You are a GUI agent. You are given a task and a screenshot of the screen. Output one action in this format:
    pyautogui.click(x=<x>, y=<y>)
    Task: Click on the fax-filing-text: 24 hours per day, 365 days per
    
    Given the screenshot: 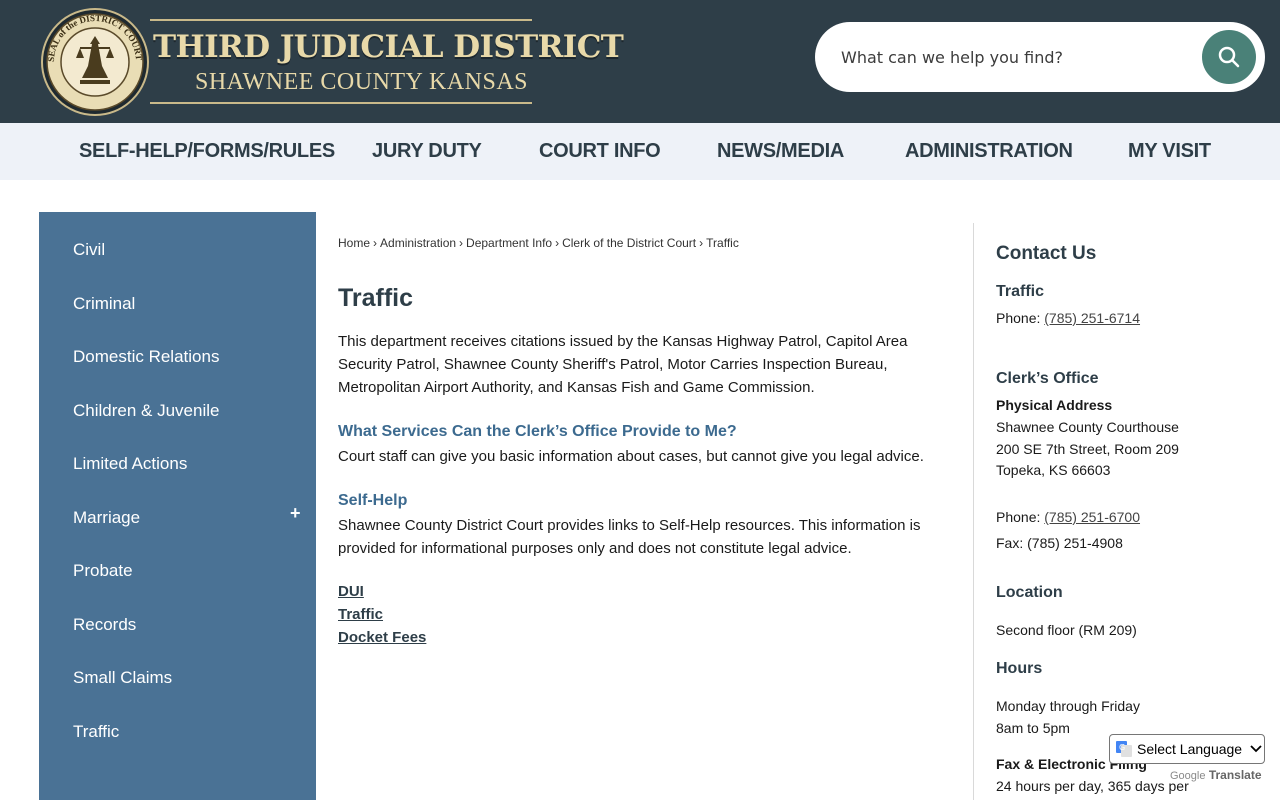 What is the action you would take?
    pyautogui.click(x=1092, y=786)
    